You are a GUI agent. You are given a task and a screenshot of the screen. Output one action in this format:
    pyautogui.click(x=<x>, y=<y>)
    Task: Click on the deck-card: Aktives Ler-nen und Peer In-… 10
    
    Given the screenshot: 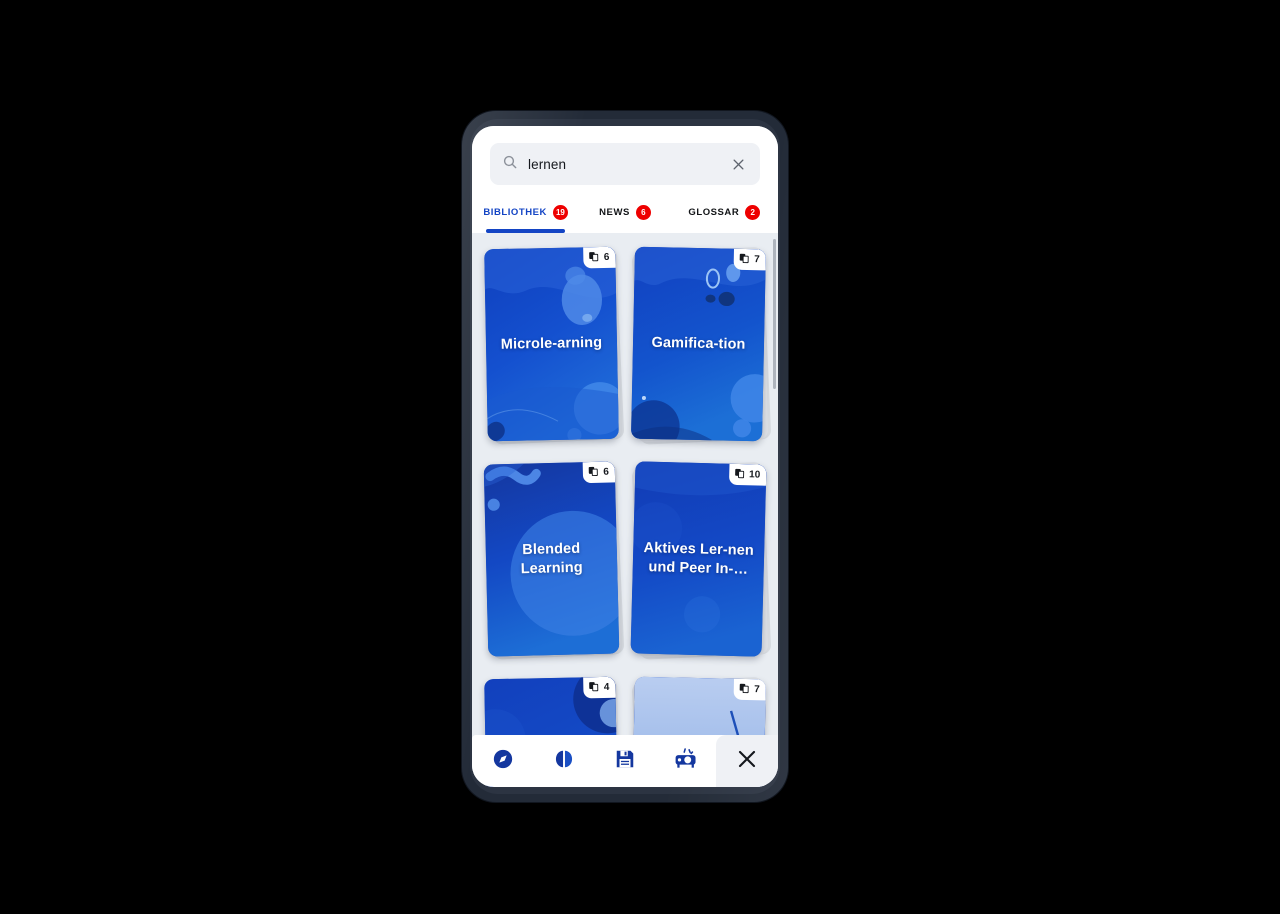 What is the action you would take?
    pyautogui.click(x=698, y=559)
    